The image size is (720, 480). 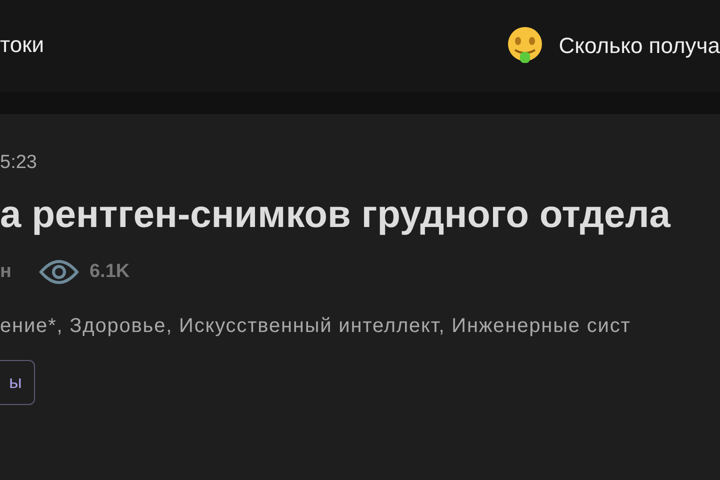 What do you see at coordinates (18, 163) in the screenshot?
I see `publish-time: 5:23` at bounding box center [18, 163].